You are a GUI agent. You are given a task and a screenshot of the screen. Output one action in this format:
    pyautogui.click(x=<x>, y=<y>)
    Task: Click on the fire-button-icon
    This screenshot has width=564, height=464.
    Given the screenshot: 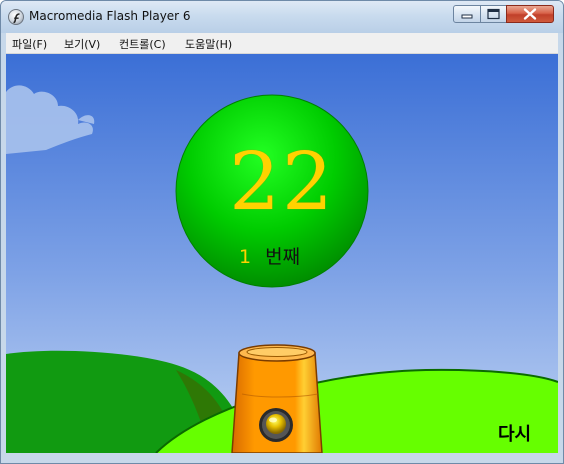 What is the action you would take?
    pyautogui.click(x=276, y=425)
    